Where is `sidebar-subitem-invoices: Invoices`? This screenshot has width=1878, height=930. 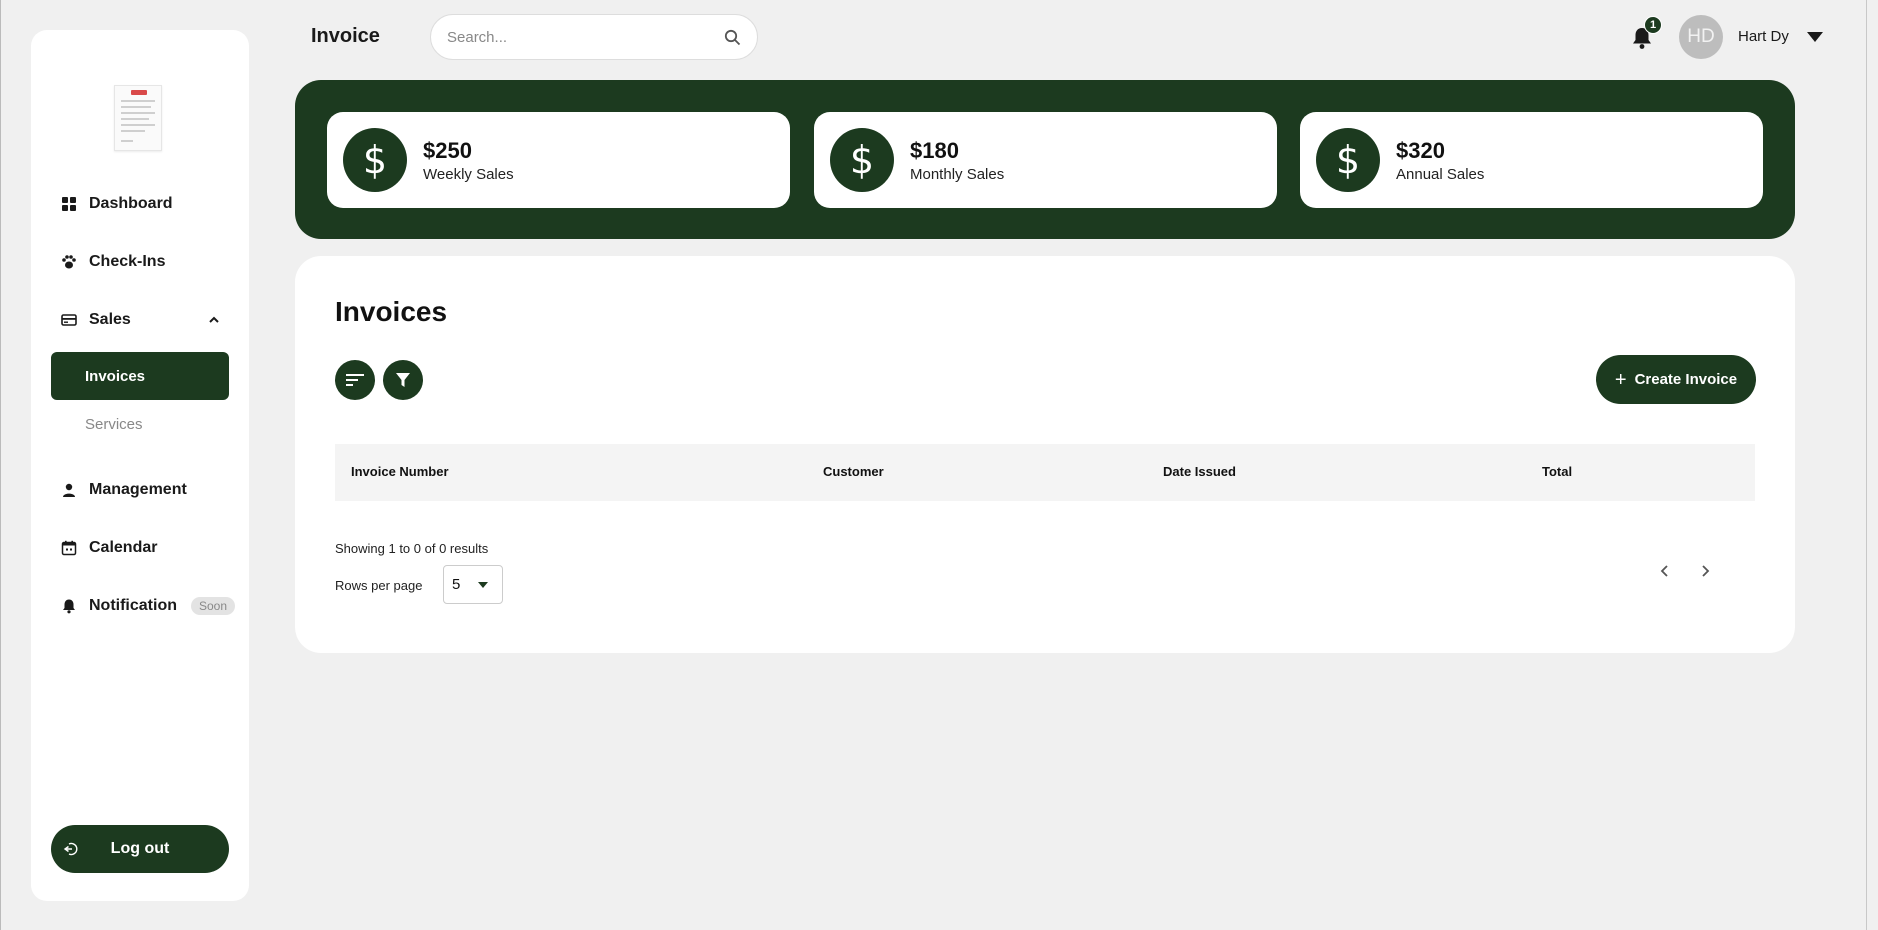
sidebar-subitem-invoices: Invoices is located at coordinates (140, 376).